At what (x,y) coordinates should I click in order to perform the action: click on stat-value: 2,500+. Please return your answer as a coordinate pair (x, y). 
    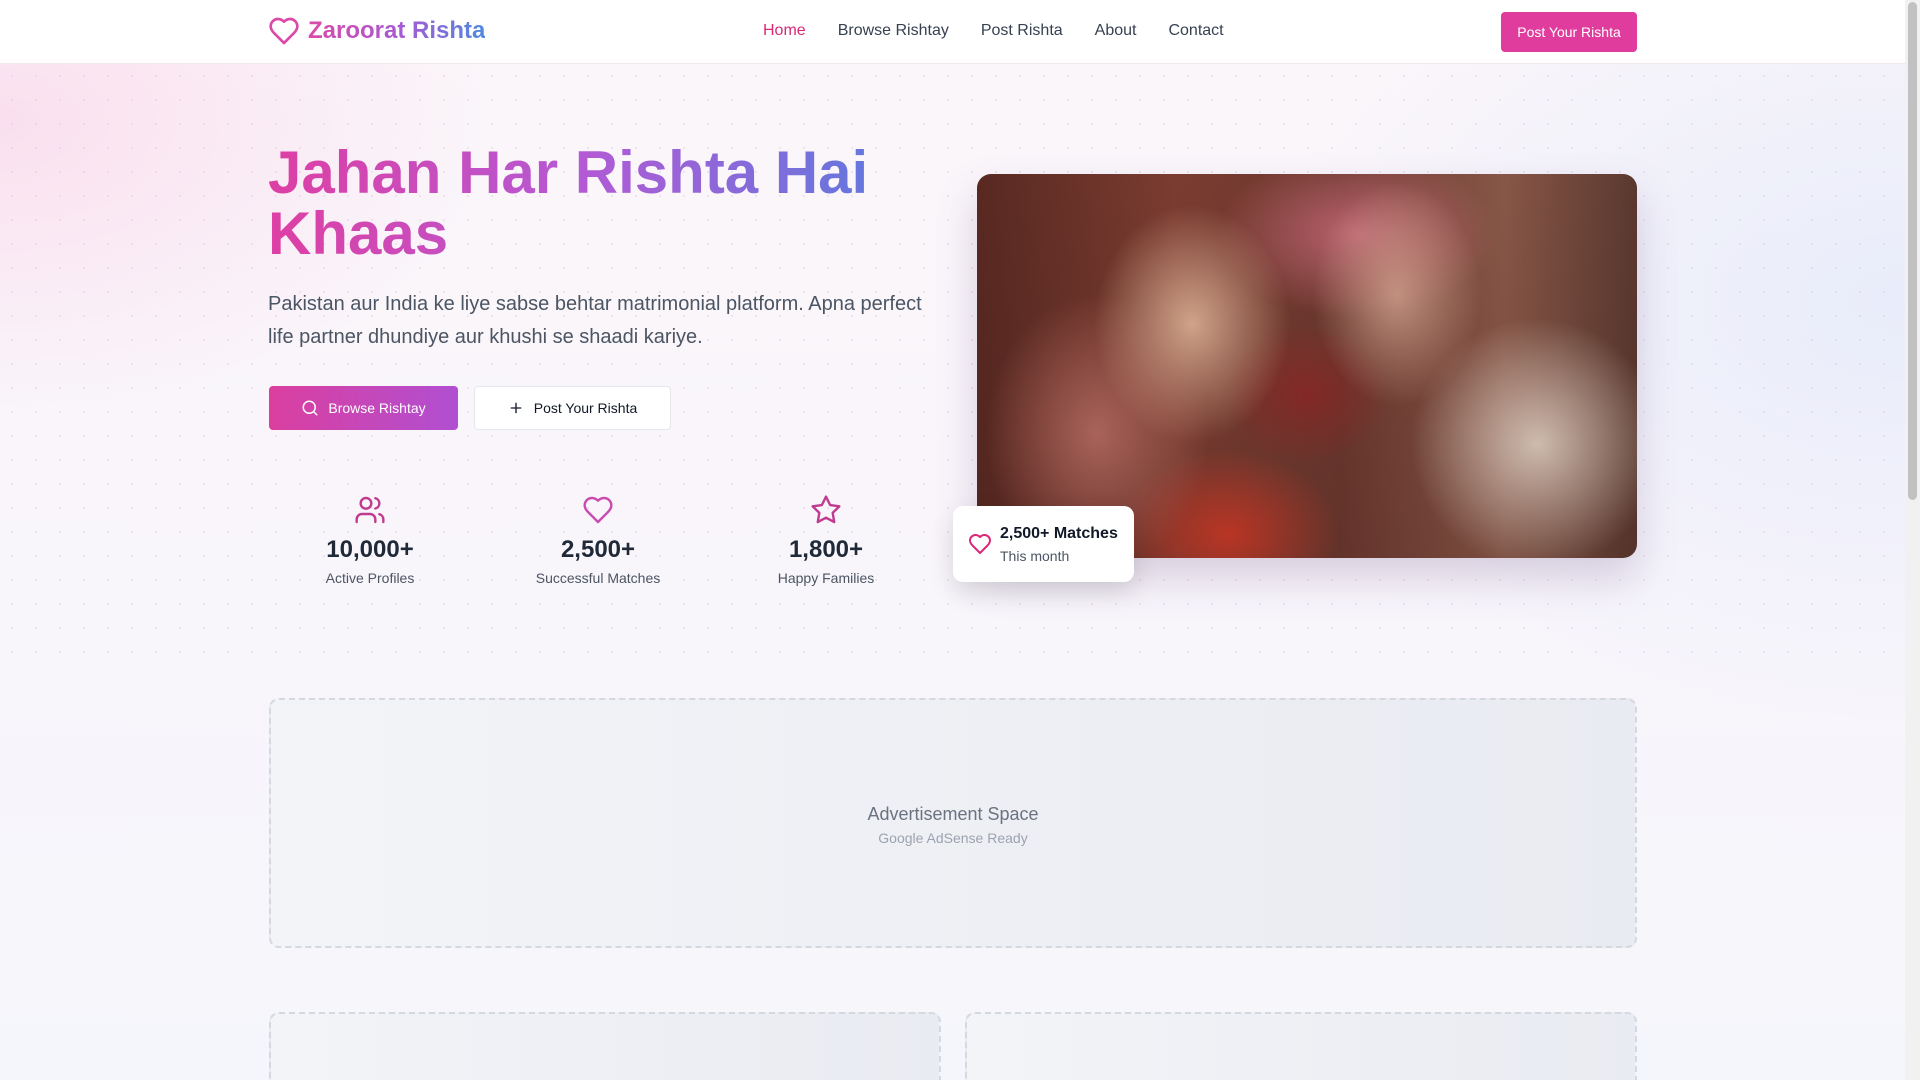
    Looking at the image, I should click on (598, 549).